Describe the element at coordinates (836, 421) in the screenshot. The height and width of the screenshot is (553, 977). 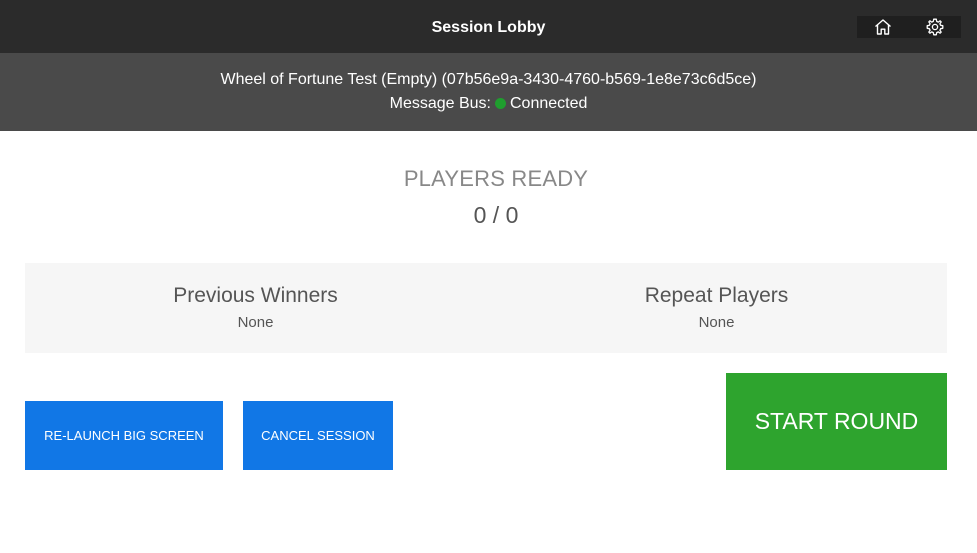
I see `start-round-button: START ROUND` at that location.